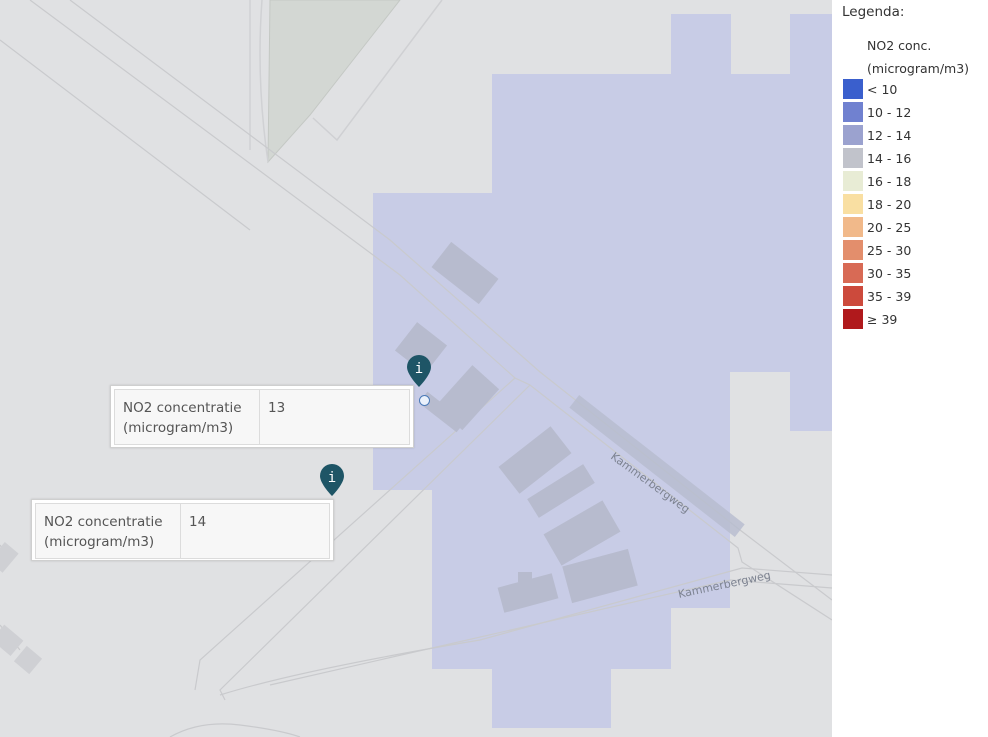 This screenshot has height=737, width=988. Describe the element at coordinates (889, 112) in the screenshot. I see `legend-label: 10 - 12` at that location.